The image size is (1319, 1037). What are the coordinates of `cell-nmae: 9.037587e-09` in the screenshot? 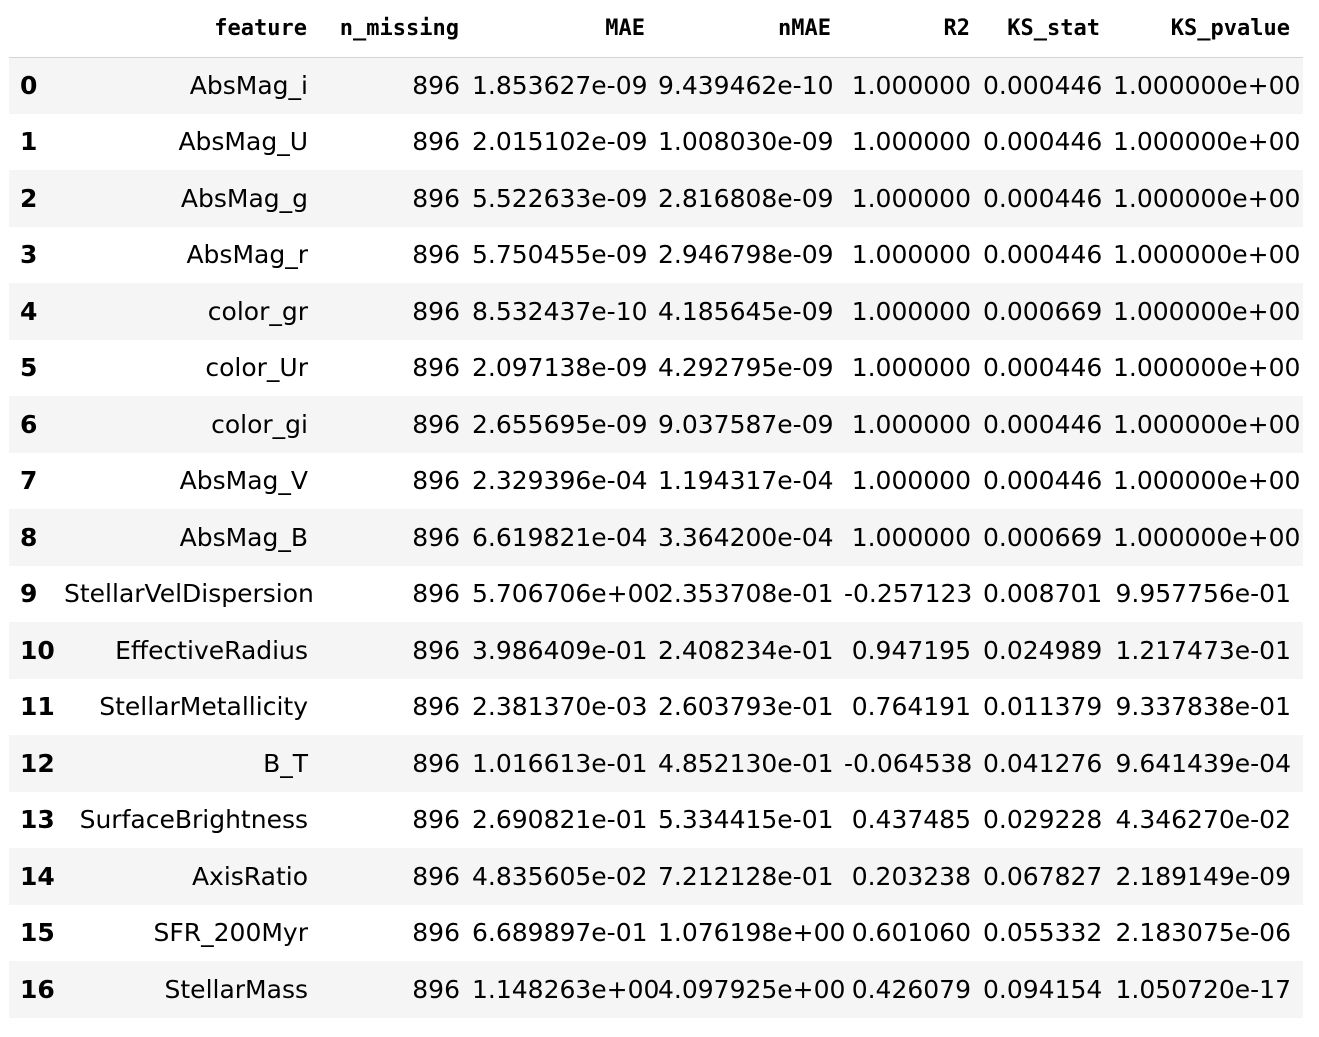 It's located at (746, 424).